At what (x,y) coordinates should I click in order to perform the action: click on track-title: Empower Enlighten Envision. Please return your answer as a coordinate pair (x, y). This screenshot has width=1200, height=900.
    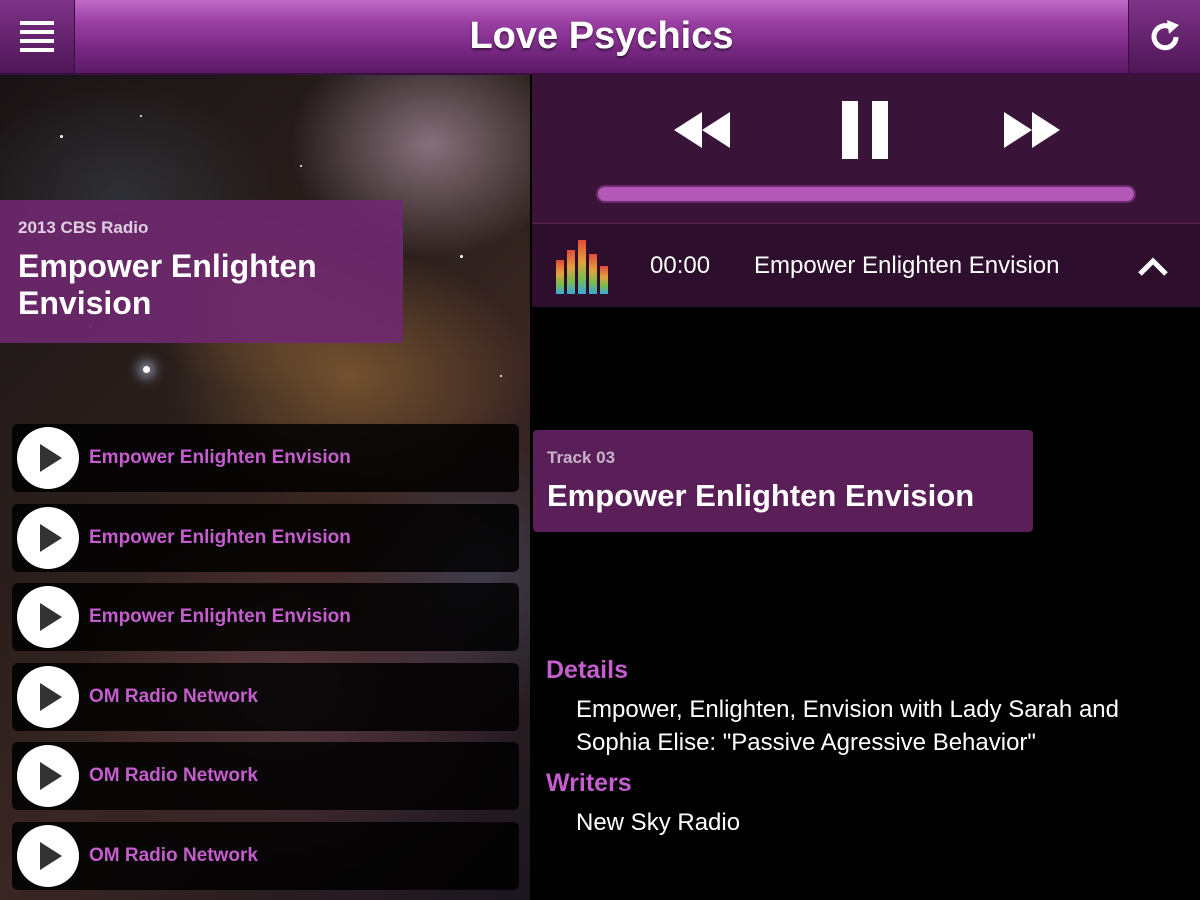
    Looking at the image, I should click on (761, 495).